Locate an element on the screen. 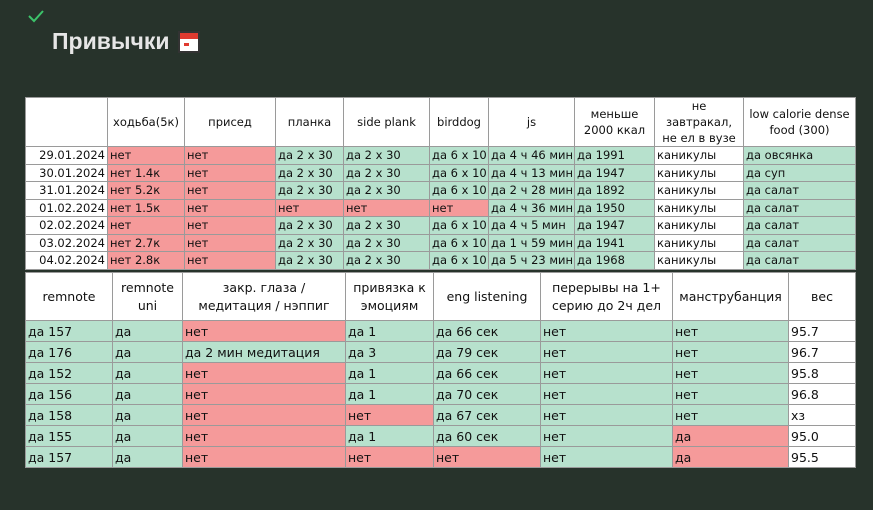  table-cell: 96.8 is located at coordinates (822, 394).